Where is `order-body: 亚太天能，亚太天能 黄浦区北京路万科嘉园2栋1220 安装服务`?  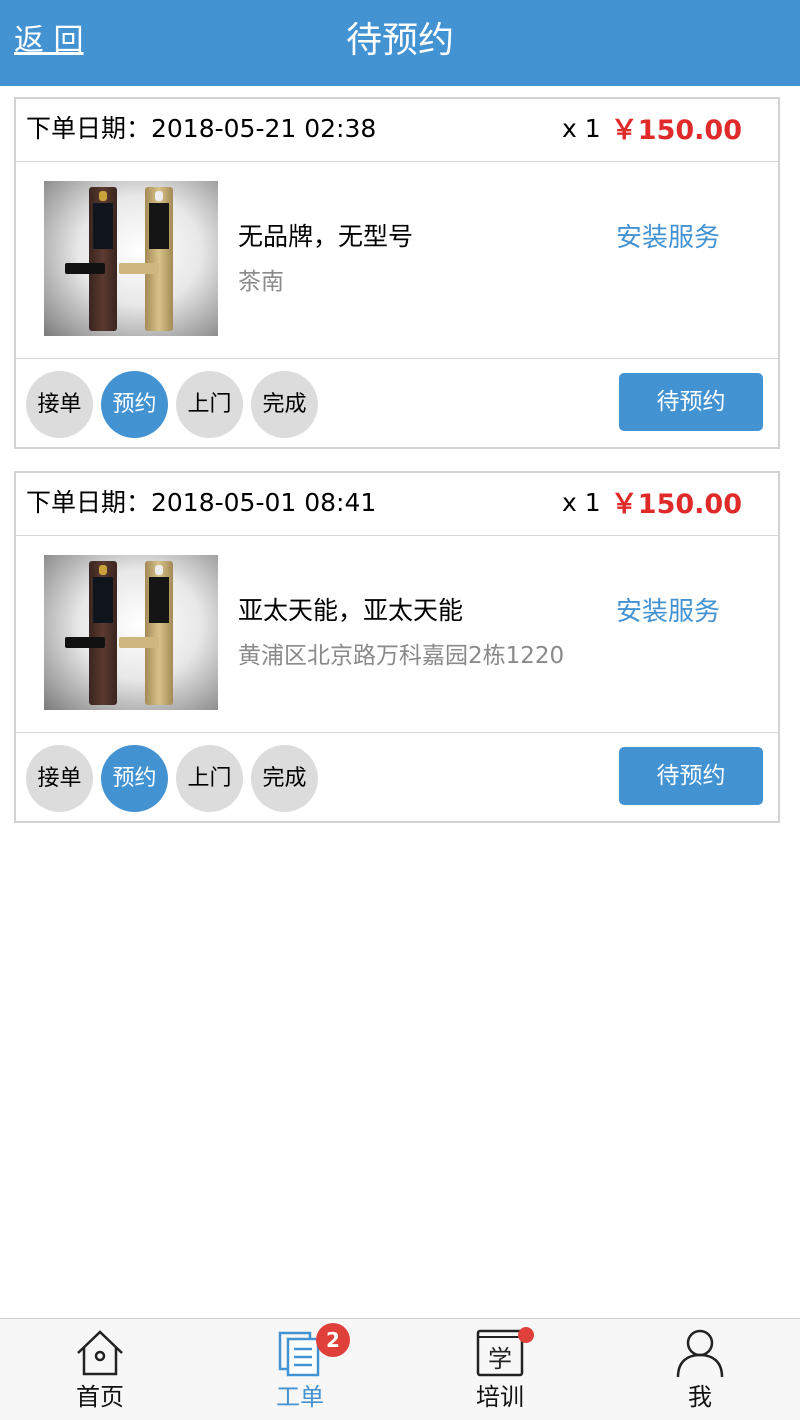 order-body: 亚太天能，亚太天能 黄浦区北京路万科嘉园2栋1220 安装服务 is located at coordinates (397, 634).